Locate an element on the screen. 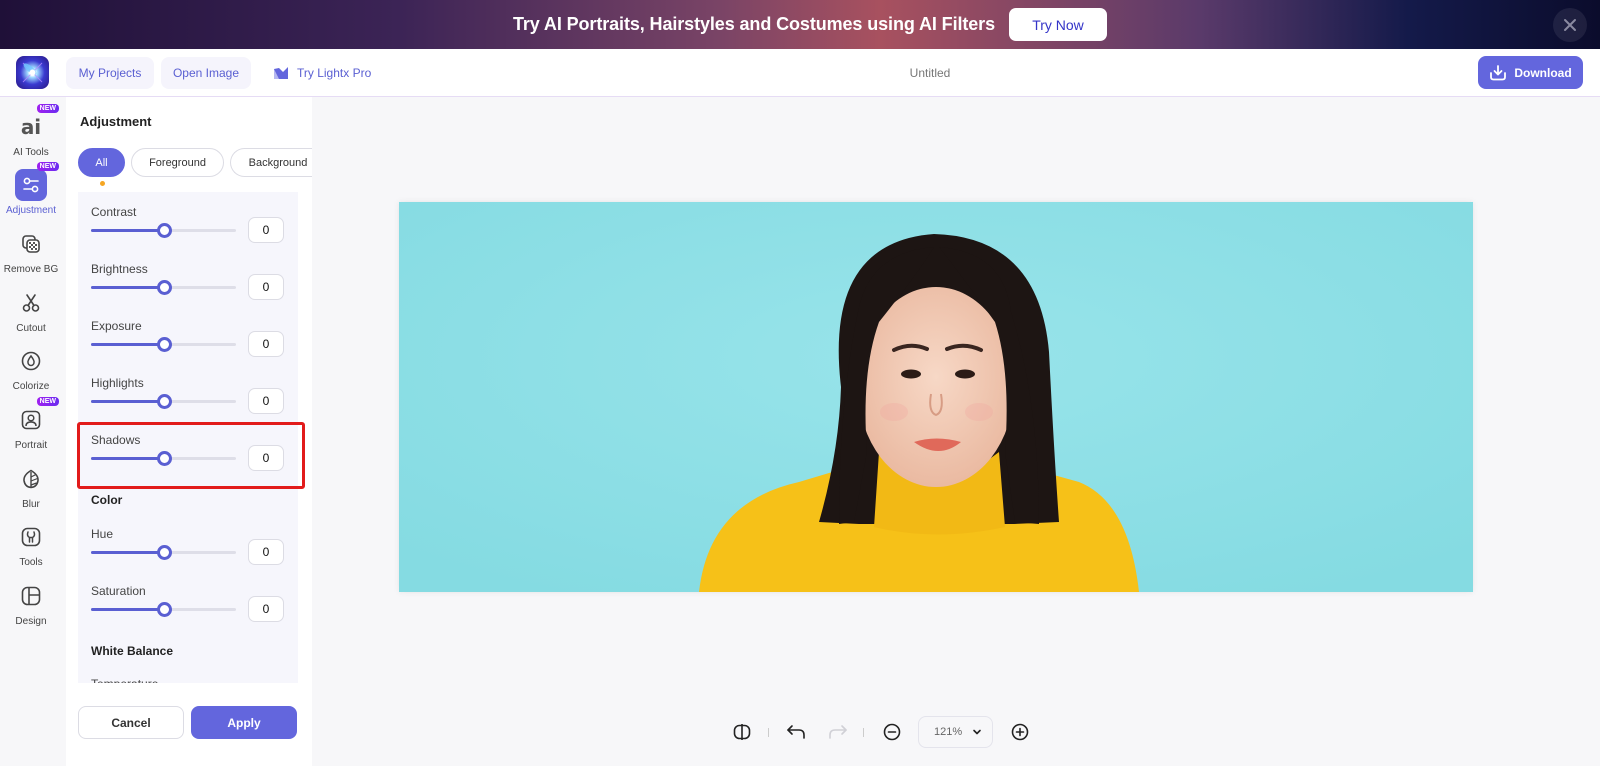 This screenshot has height=766, width=1600. zoom-level-select: 121% is located at coordinates (955, 732).